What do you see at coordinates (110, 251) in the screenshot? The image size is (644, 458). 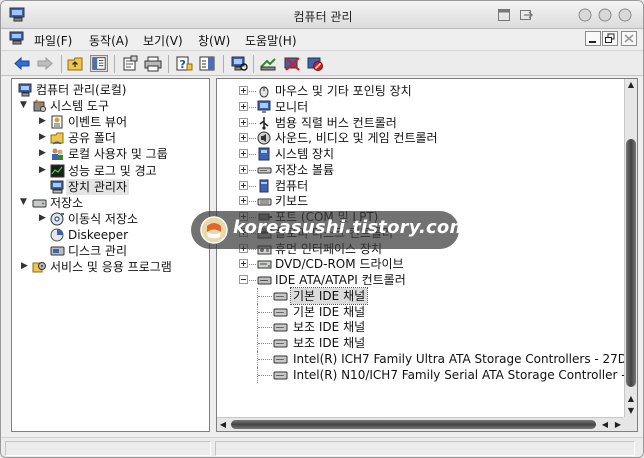 I see `tree-node: 디스크 관리` at bounding box center [110, 251].